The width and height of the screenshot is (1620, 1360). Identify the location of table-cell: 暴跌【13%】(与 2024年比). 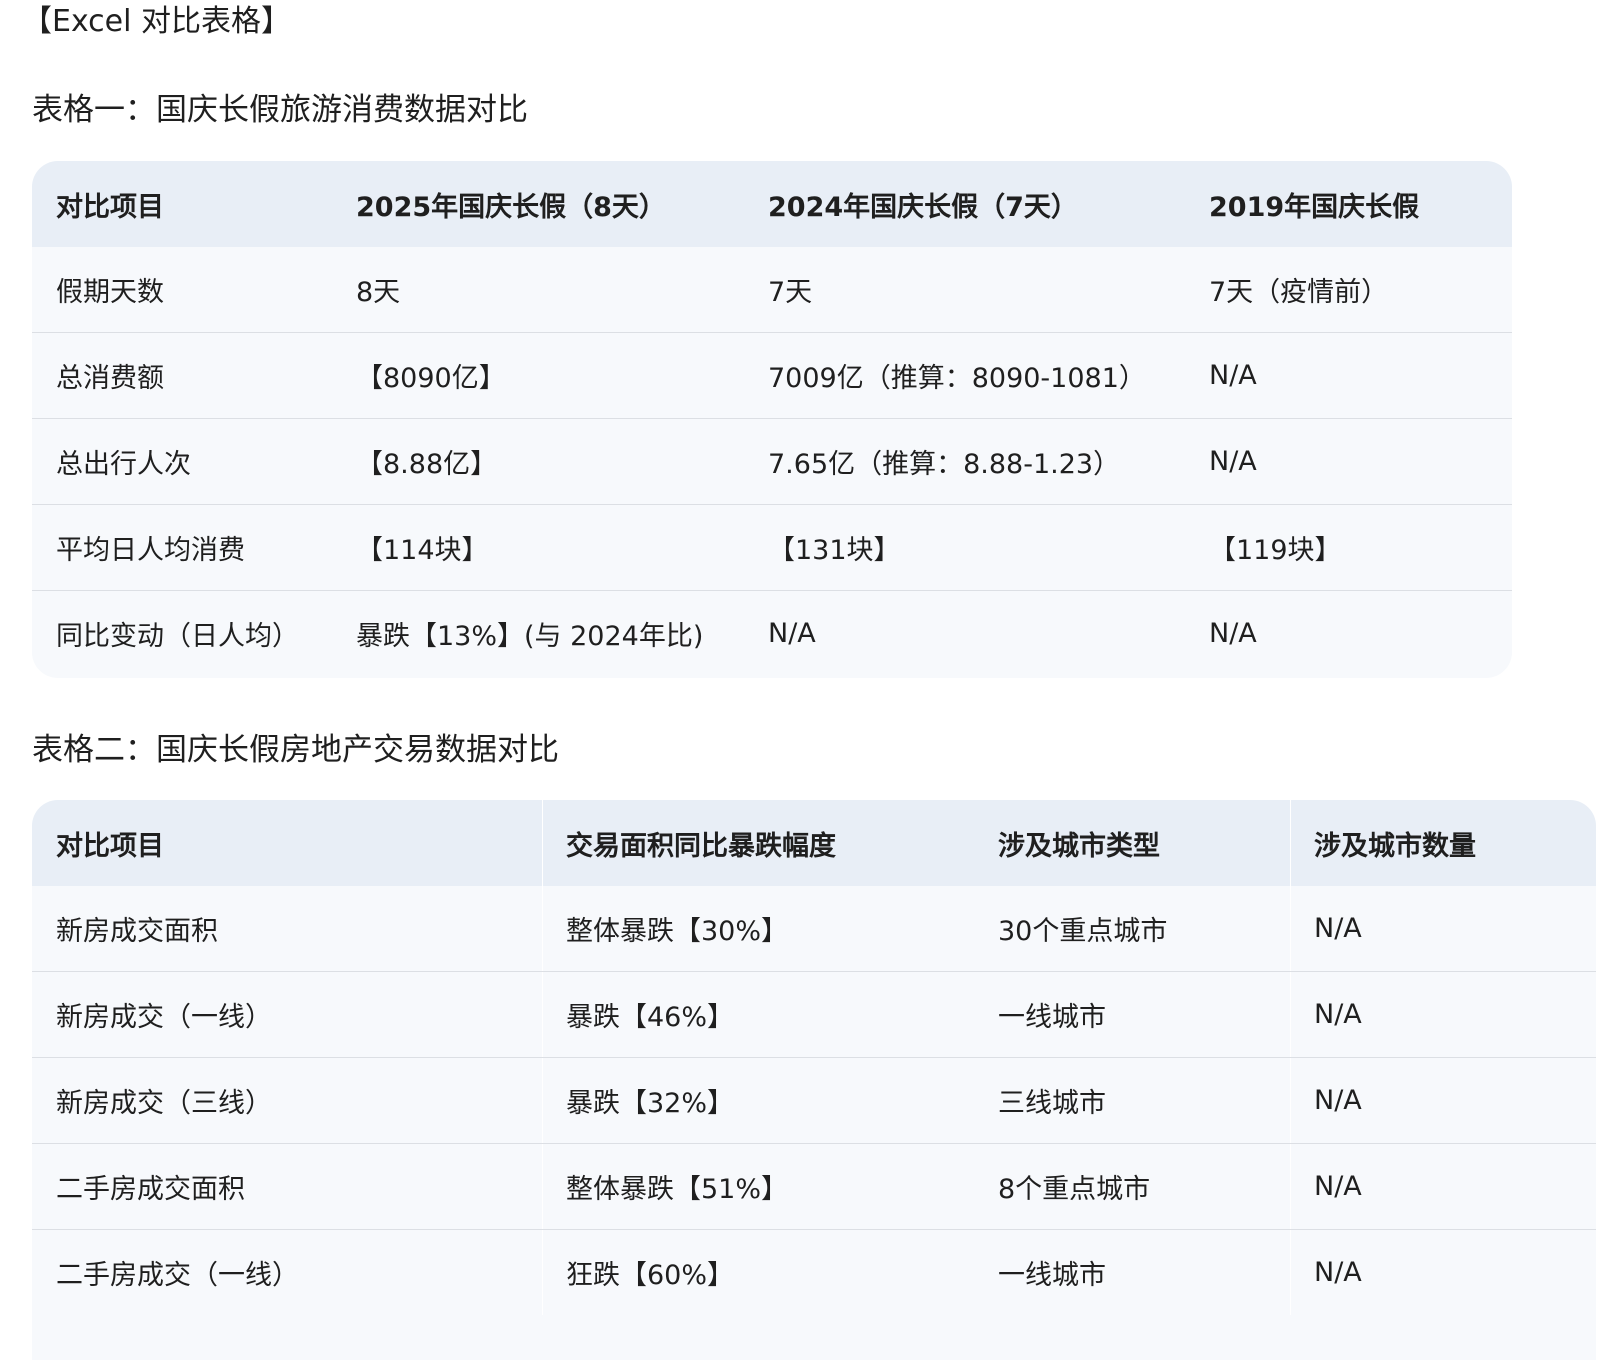
(538, 633).